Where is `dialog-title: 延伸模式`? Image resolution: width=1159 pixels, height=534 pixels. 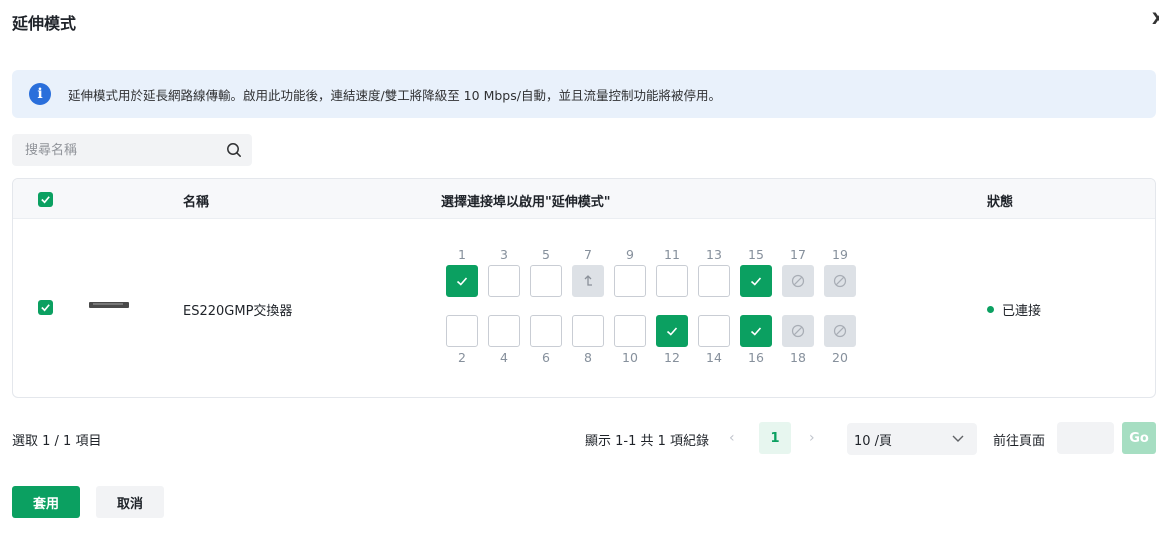
dialog-title: 延伸模式 is located at coordinates (44, 23).